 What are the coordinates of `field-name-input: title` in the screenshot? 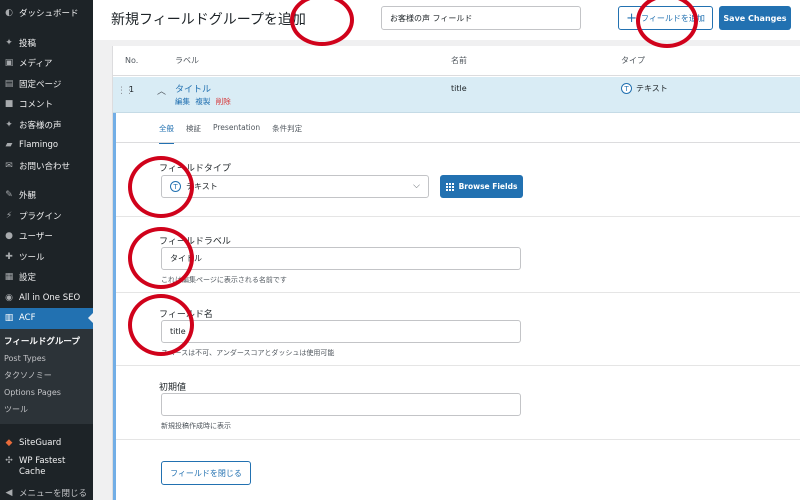 It's located at (341, 331).